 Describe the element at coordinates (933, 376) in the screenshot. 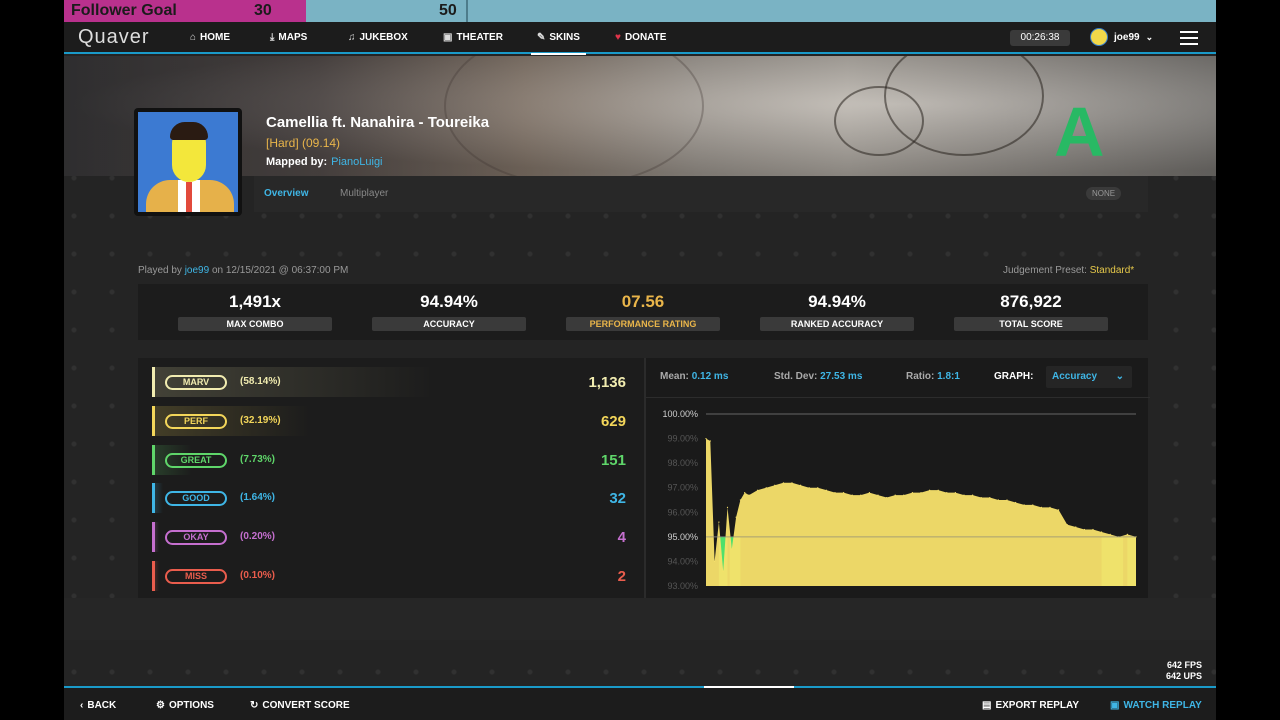

I see `ratio-stat: Ratio: 1.8:1` at that location.